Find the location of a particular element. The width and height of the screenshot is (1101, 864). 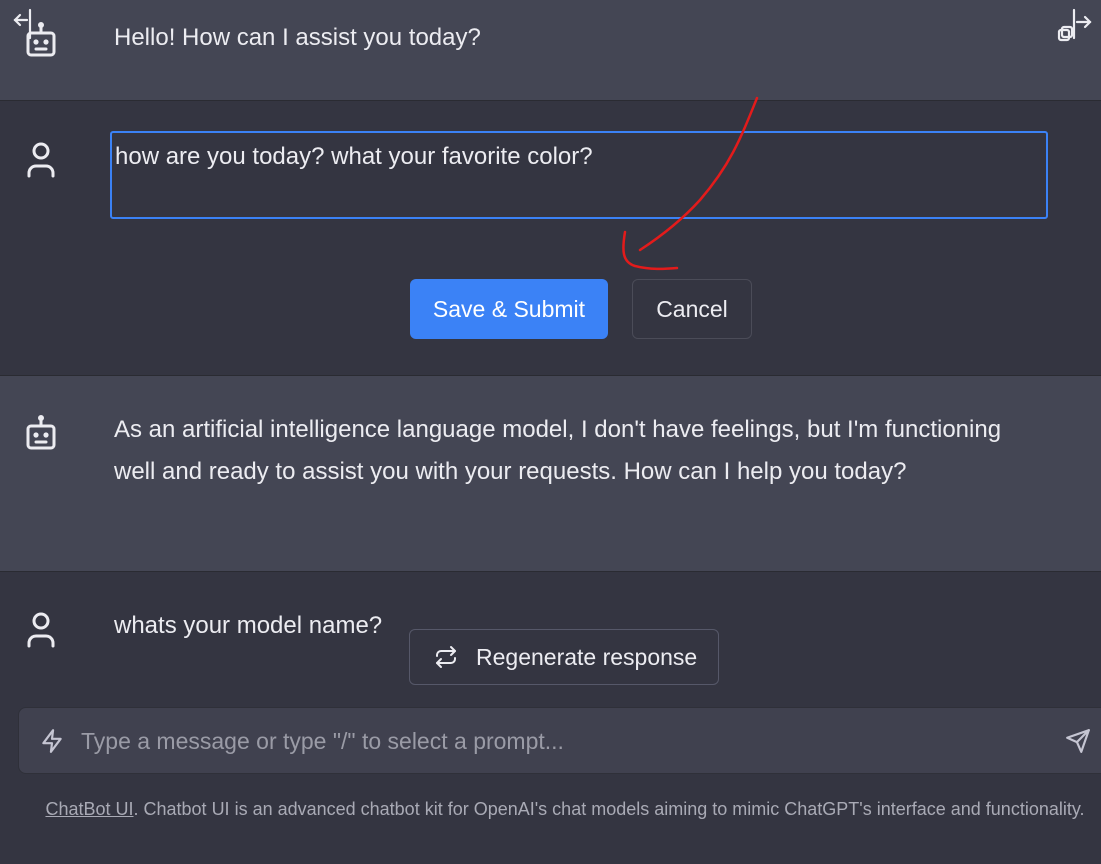

save-submit-button: Save & Submit is located at coordinates (509, 309).